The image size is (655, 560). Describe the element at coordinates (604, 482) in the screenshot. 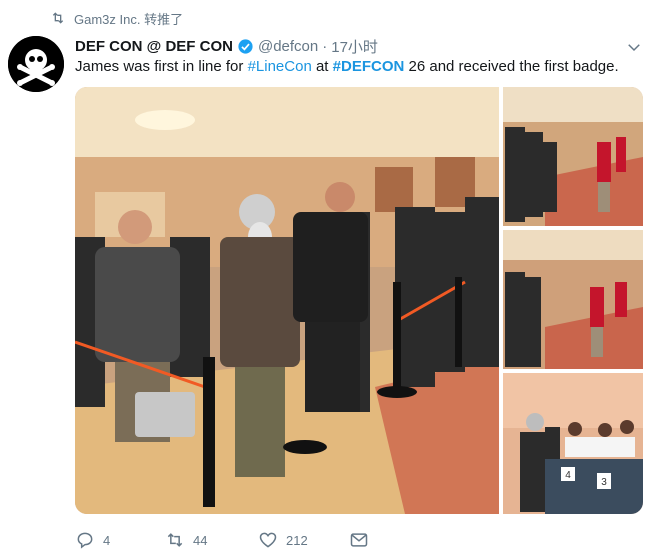

I see `desk-number-label: 3` at that location.